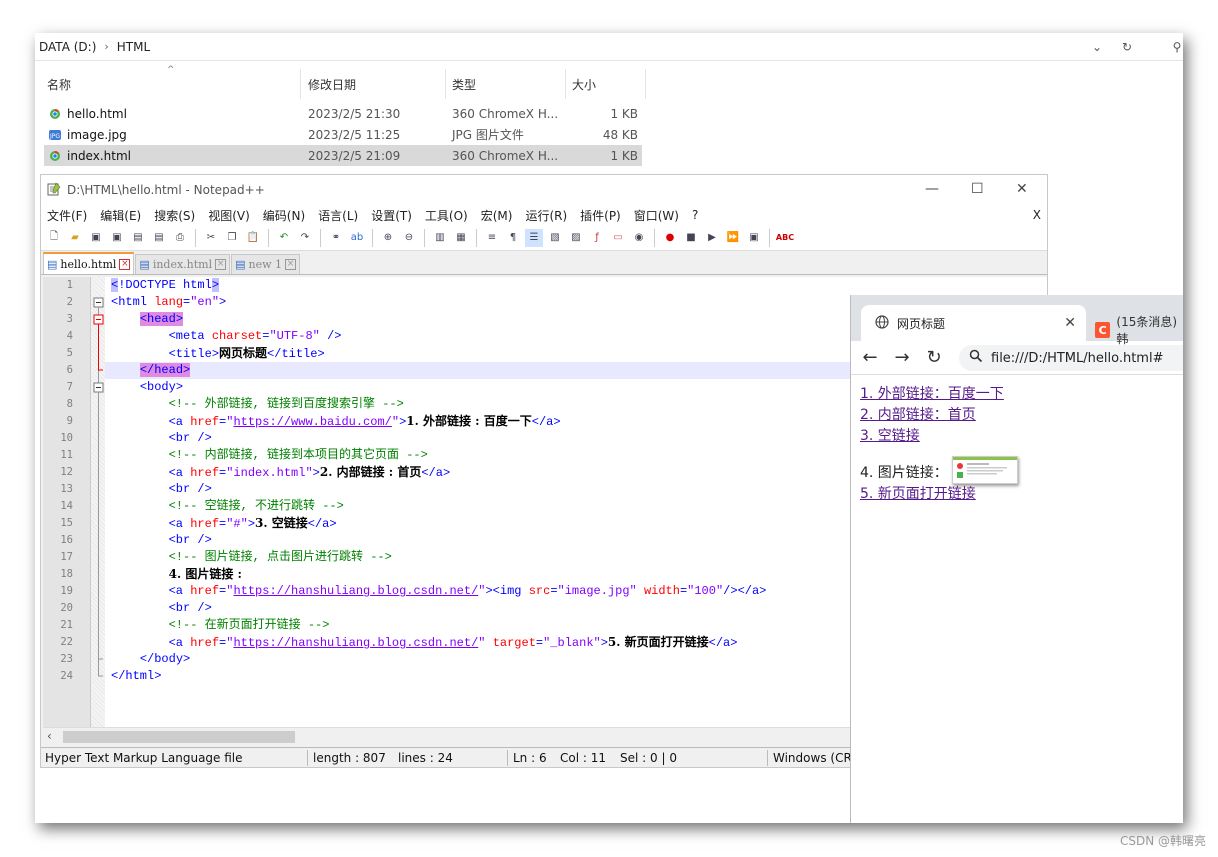 This screenshot has width=1218, height=857. What do you see at coordinates (388, 238) in the screenshot?
I see `zoom-in-icon: ⊕` at bounding box center [388, 238].